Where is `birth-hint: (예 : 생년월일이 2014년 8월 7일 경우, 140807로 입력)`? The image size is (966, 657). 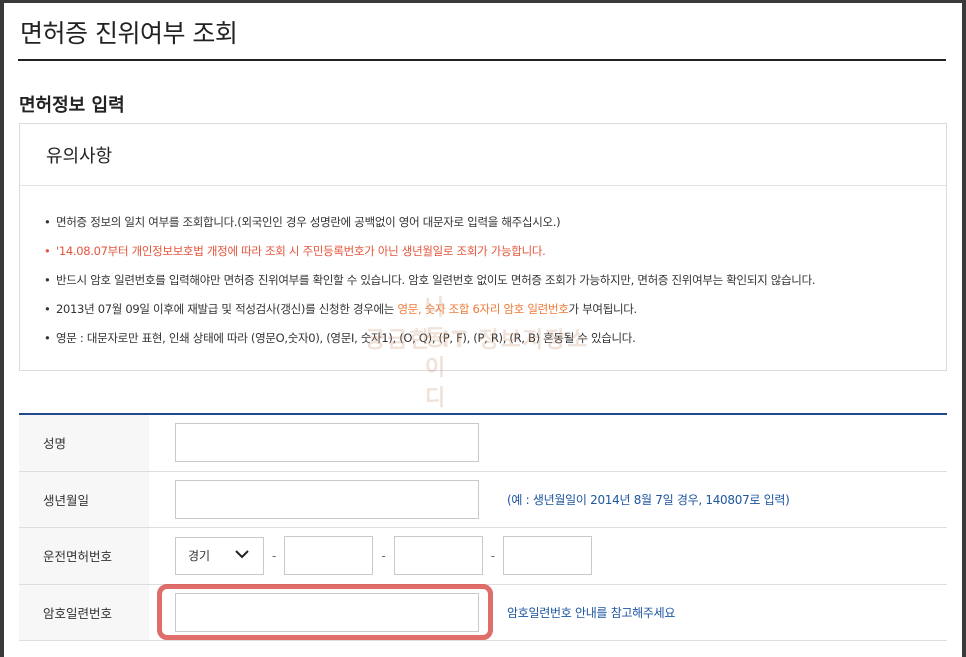
birth-hint: (예 : 생년월일이 2014년 8월 7일 경우, 140807로 입력) is located at coordinates (648, 499).